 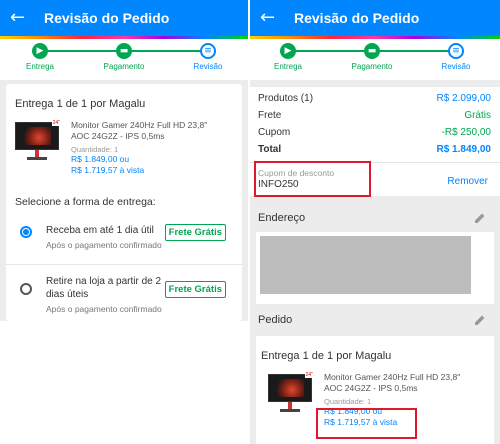 I want to click on divider, so click(x=124, y=264).